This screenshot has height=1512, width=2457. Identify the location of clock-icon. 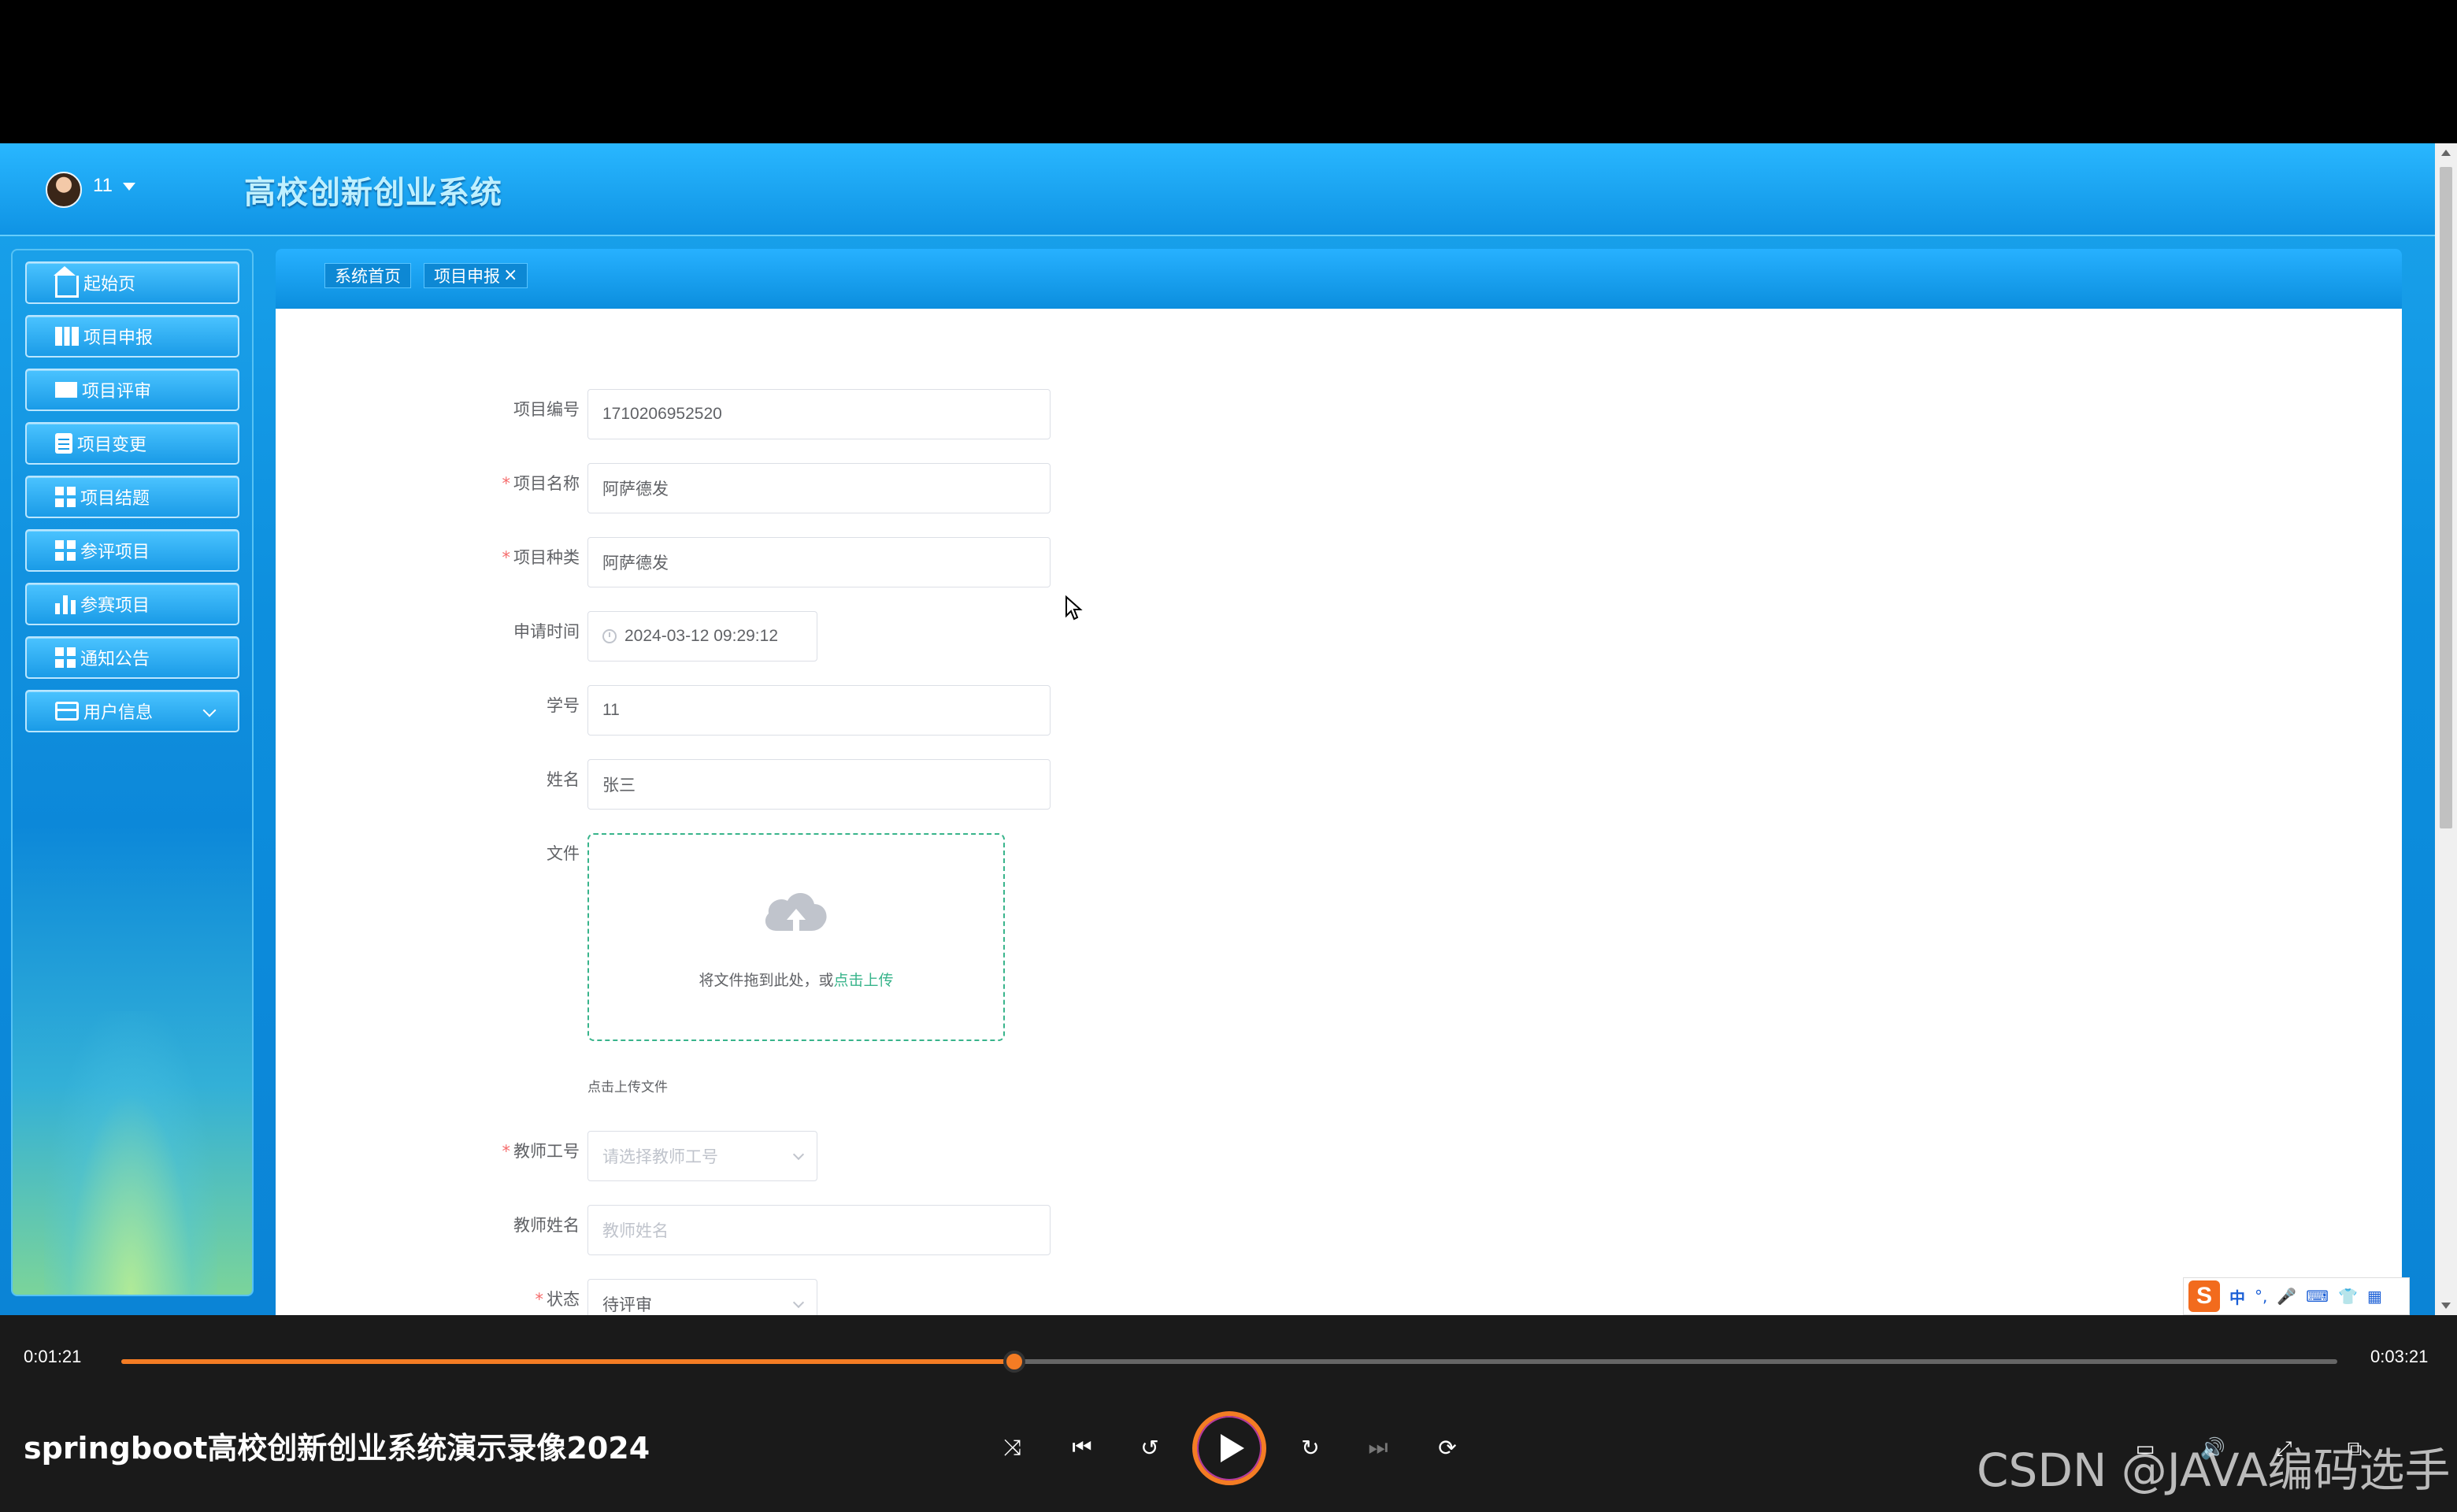
(609, 636).